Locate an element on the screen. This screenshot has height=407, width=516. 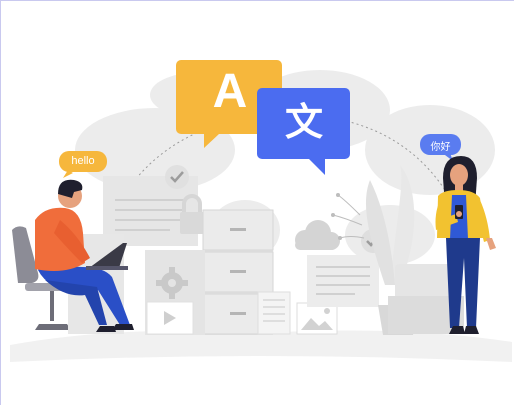
right-document-card is located at coordinates (343, 281).